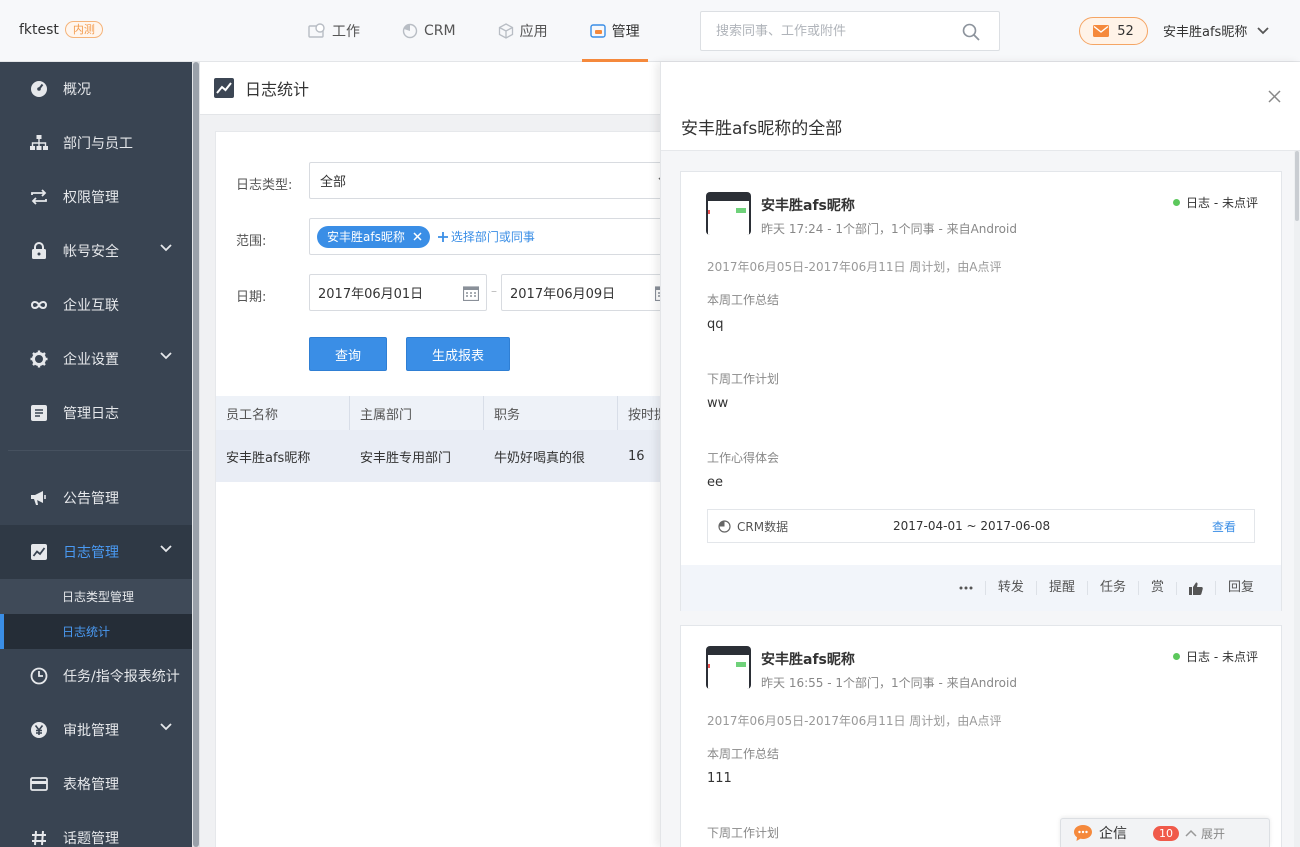 This screenshot has width=1300, height=847. I want to click on crm-view-link: 查看, so click(1224, 526).